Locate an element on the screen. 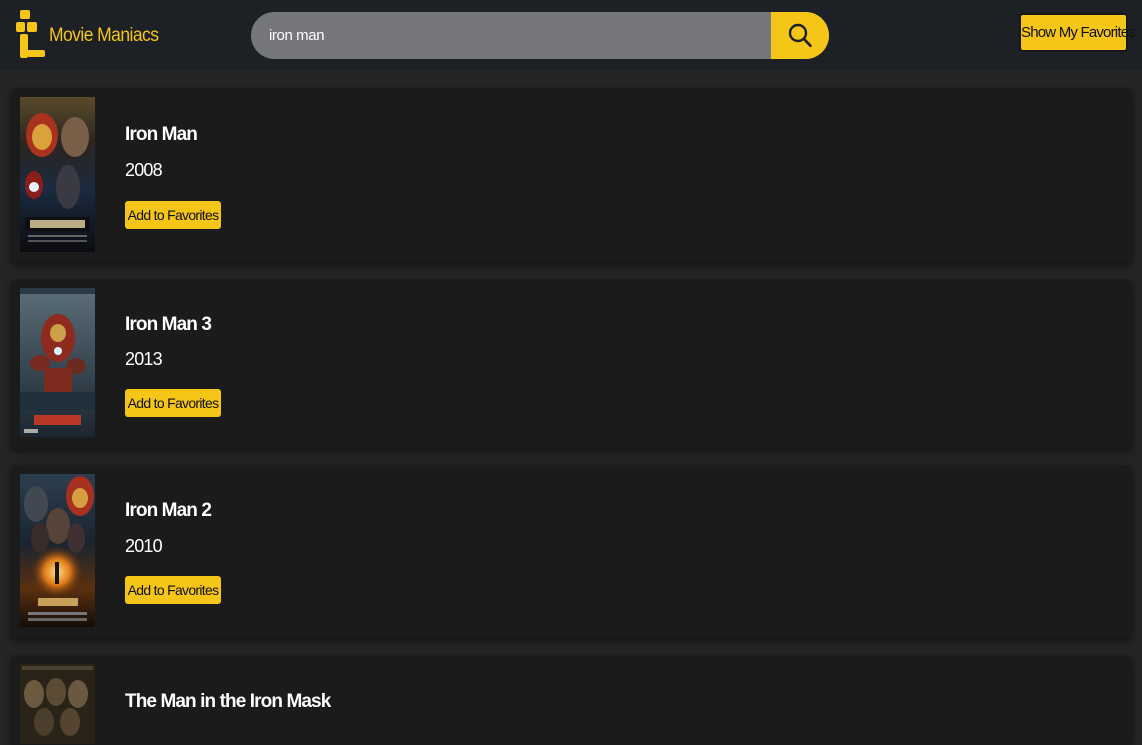  movie-title: The Man in the Iron Mask is located at coordinates (228, 701).